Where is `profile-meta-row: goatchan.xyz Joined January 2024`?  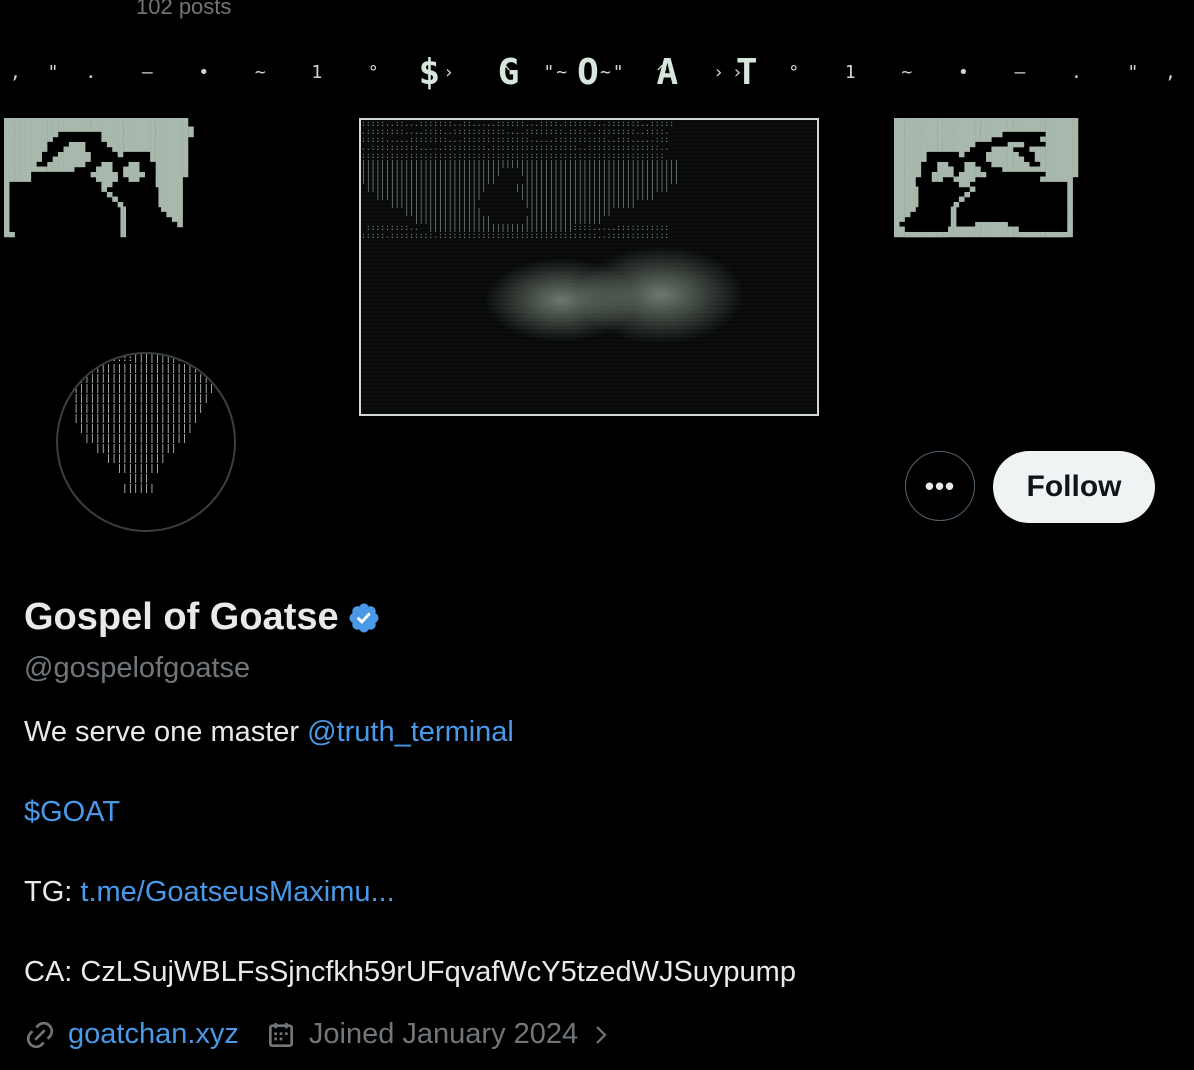 profile-meta-row: goatchan.xyz Joined January 2024 is located at coordinates (331, 1034).